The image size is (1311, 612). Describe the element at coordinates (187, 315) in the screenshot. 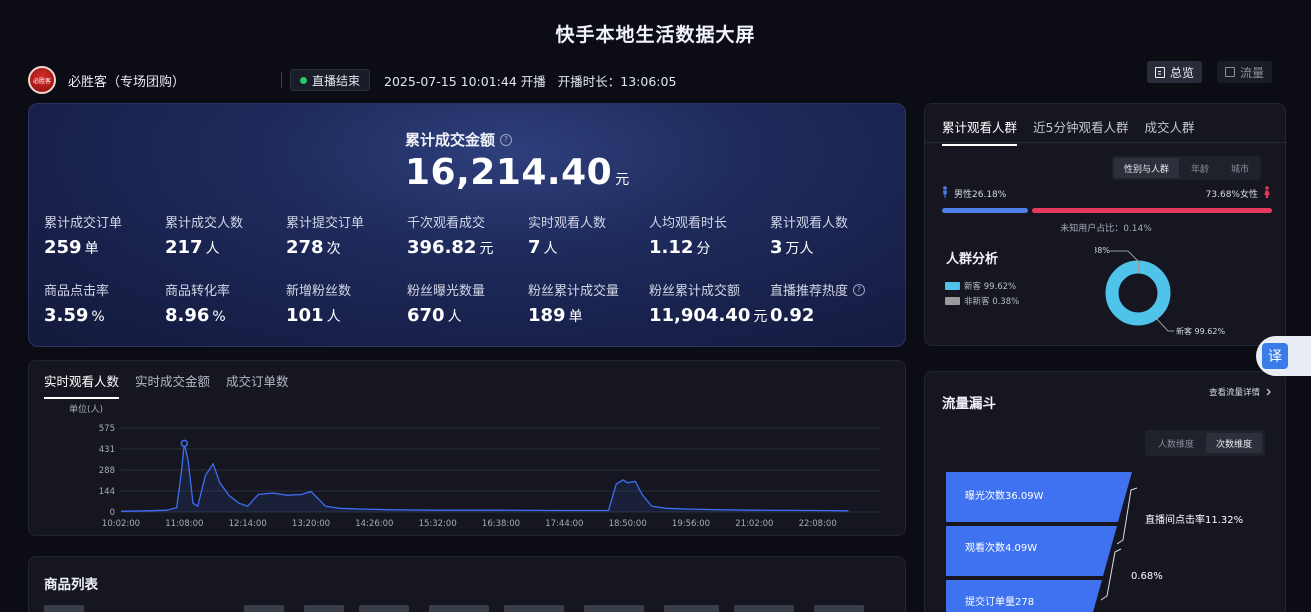

I see `kpi-value-number: 8.96` at that location.